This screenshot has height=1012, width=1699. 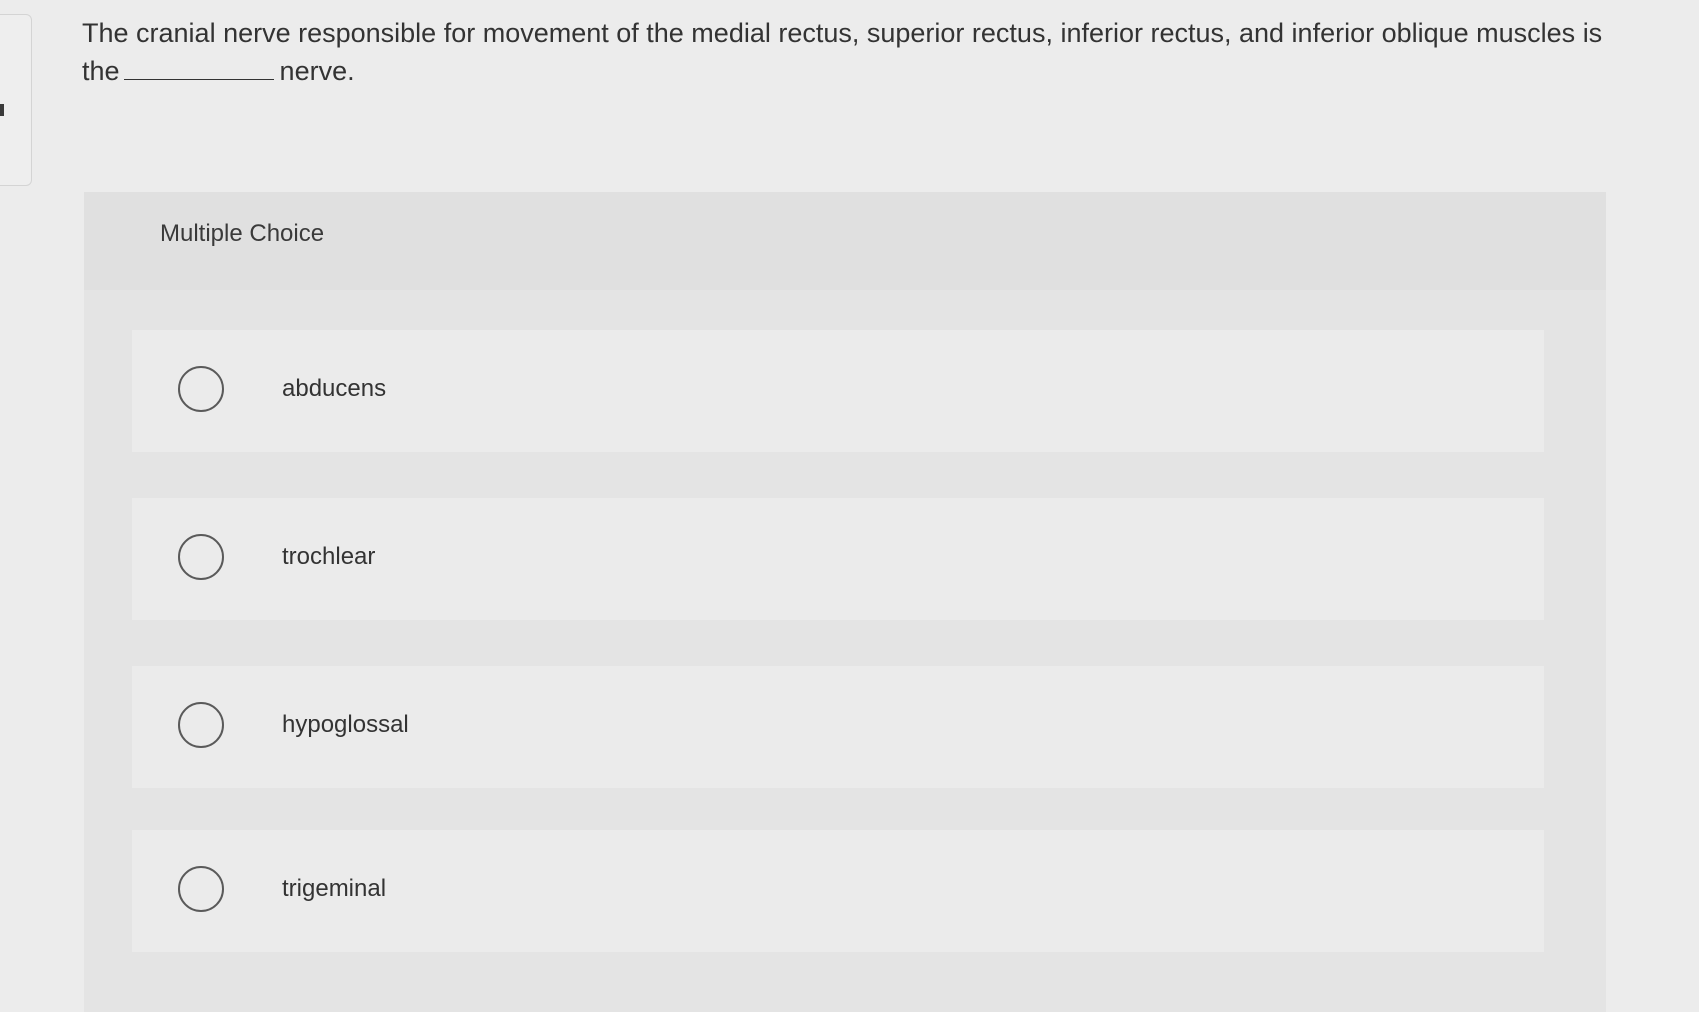 I want to click on side-panel-marker, so click(x=2, y=110).